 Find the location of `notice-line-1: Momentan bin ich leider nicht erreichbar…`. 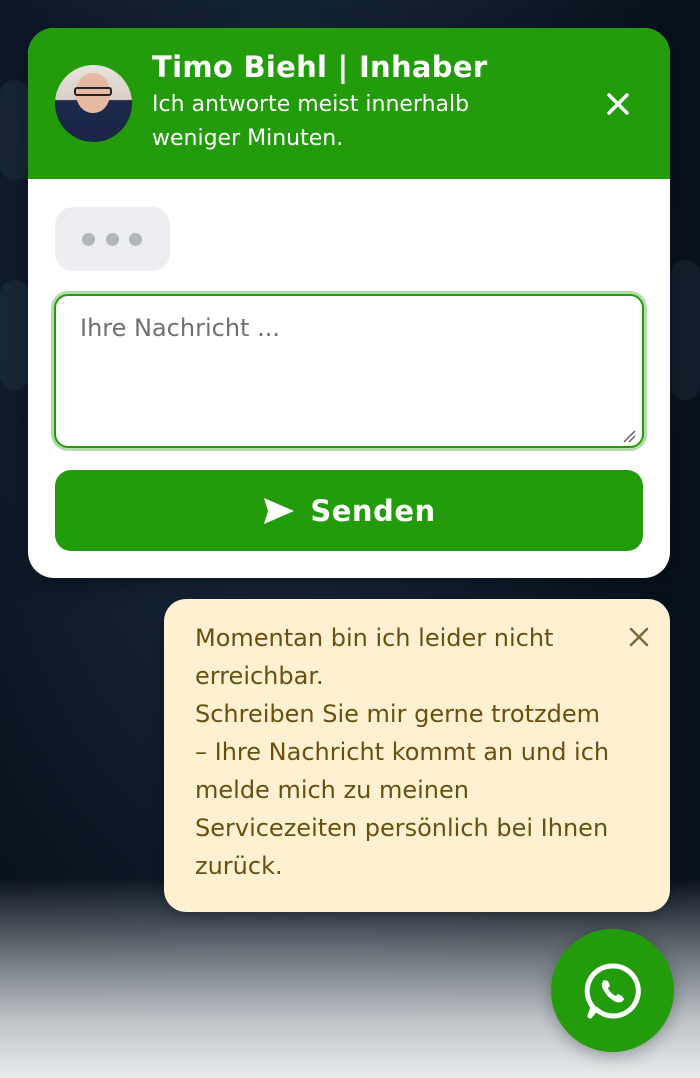

notice-line-1: Momentan bin ich leider nicht erreichbar… is located at coordinates (374, 657).